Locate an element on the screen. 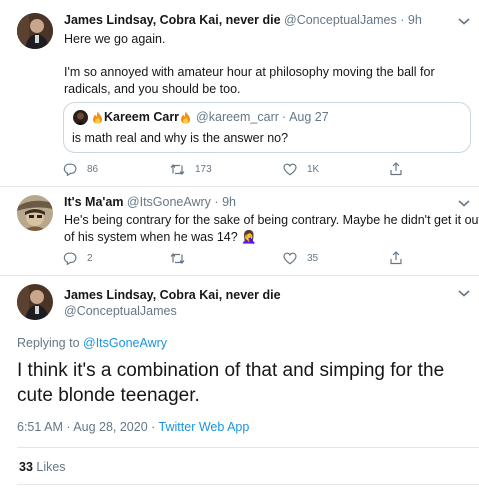  tweet-text-line: of his system when he was 14? 🤦‍♀️ is located at coordinates (160, 237).